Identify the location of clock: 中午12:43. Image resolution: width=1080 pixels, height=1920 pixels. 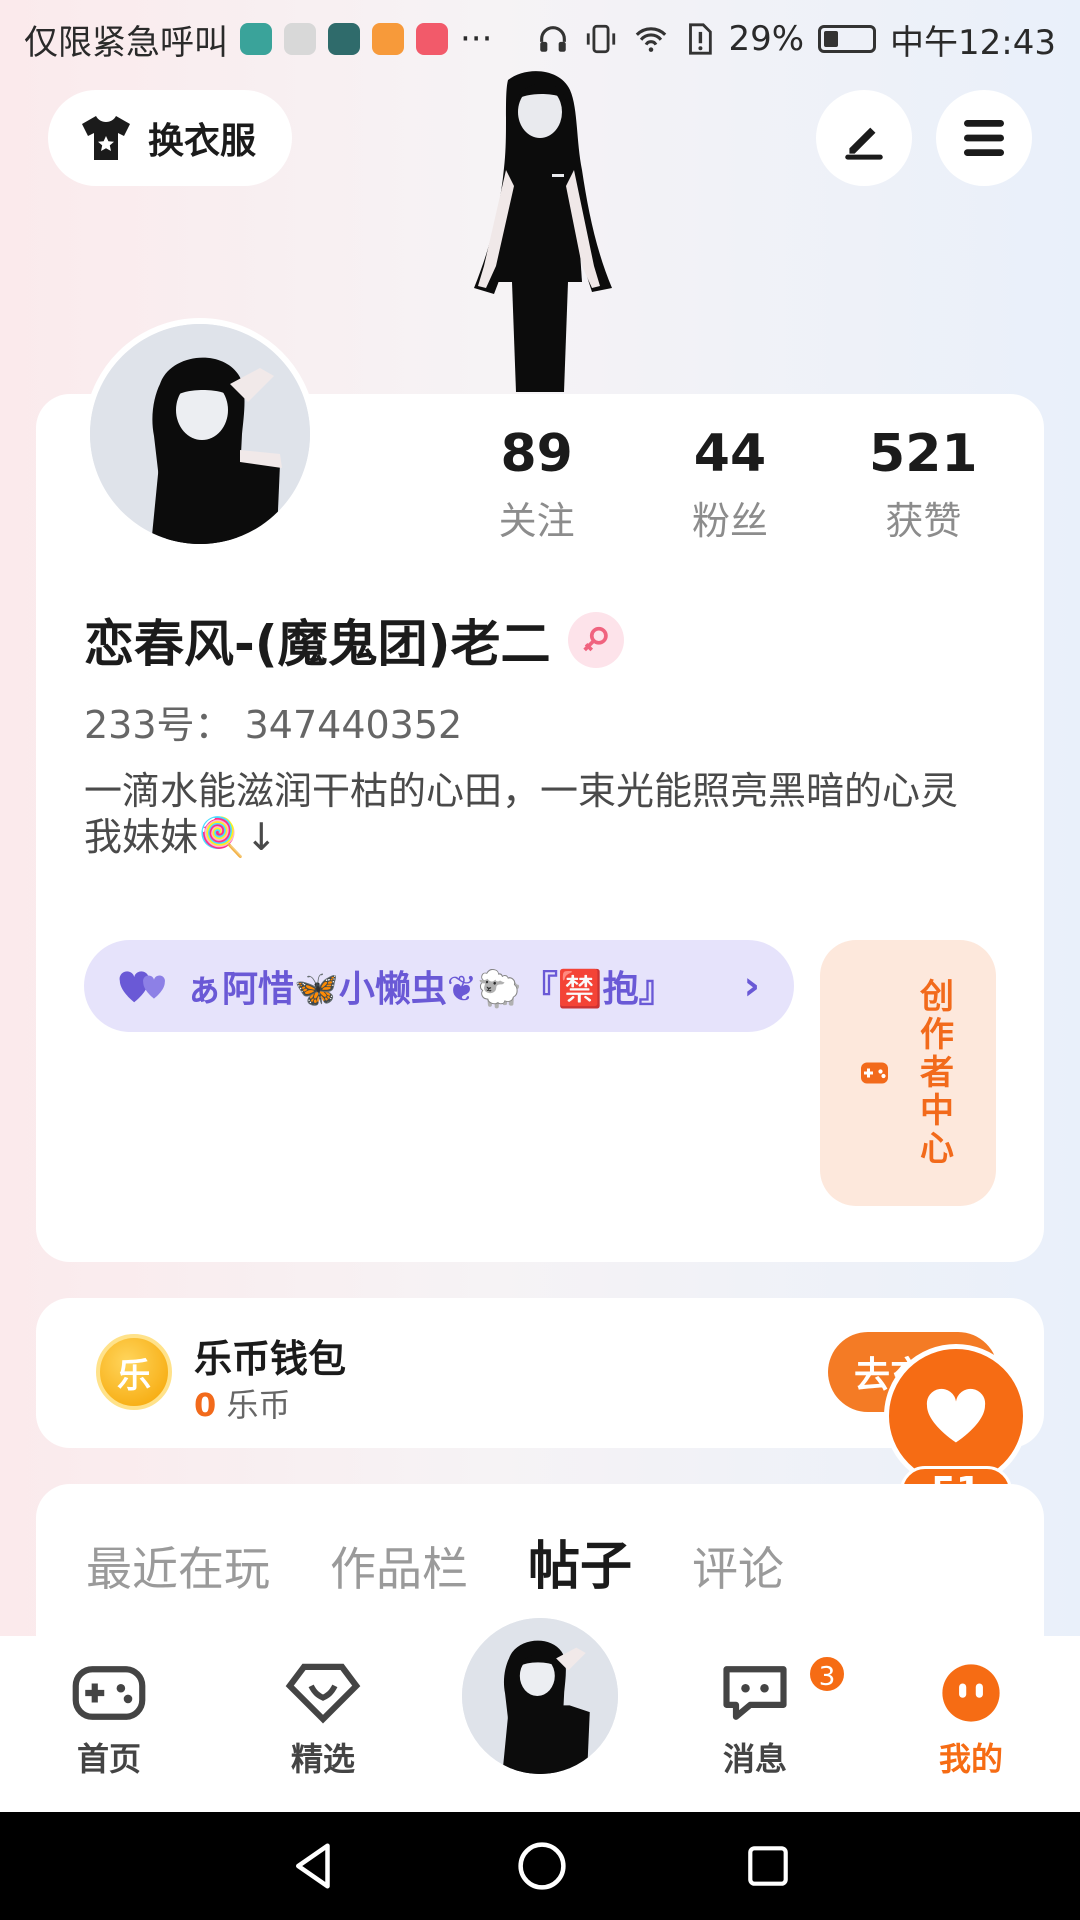
(973, 42).